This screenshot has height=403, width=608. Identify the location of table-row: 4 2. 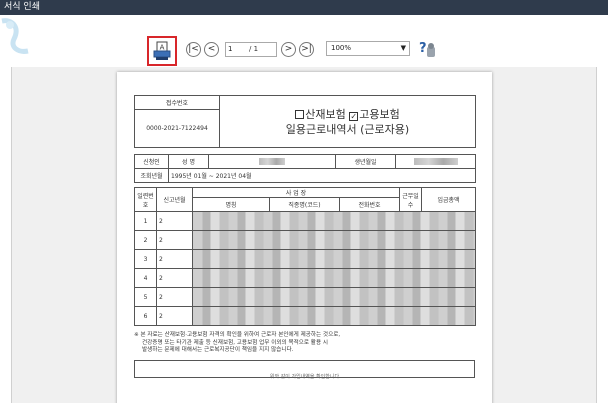
(305, 278).